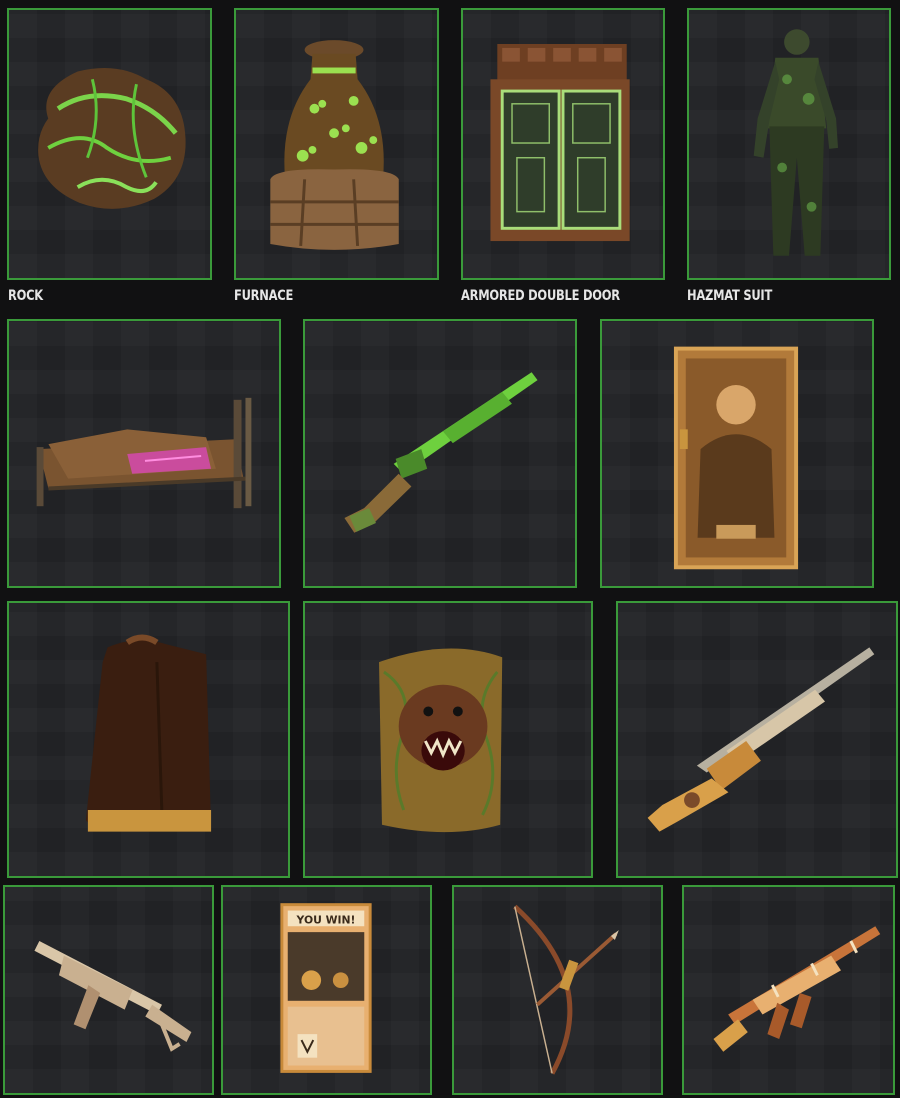  Describe the element at coordinates (441, 740) in the screenshot. I see `gorilla-mask-icon` at that location.